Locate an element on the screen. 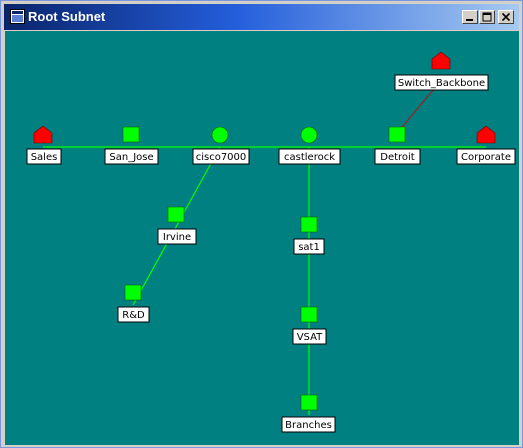  node-label: VSAT is located at coordinates (310, 337).